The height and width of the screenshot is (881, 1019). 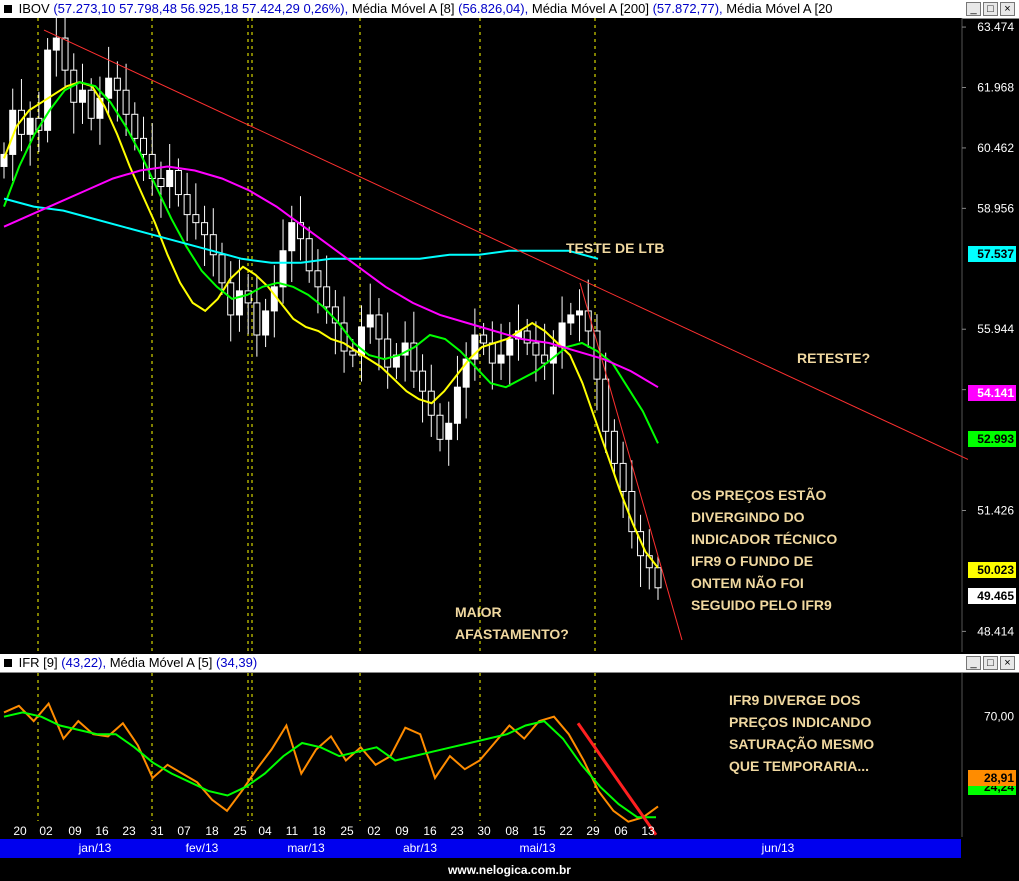 What do you see at coordinates (512, 623) in the screenshot?
I see `annotation-maior-afastamento: MAIOR AFASTAMENTO?` at bounding box center [512, 623].